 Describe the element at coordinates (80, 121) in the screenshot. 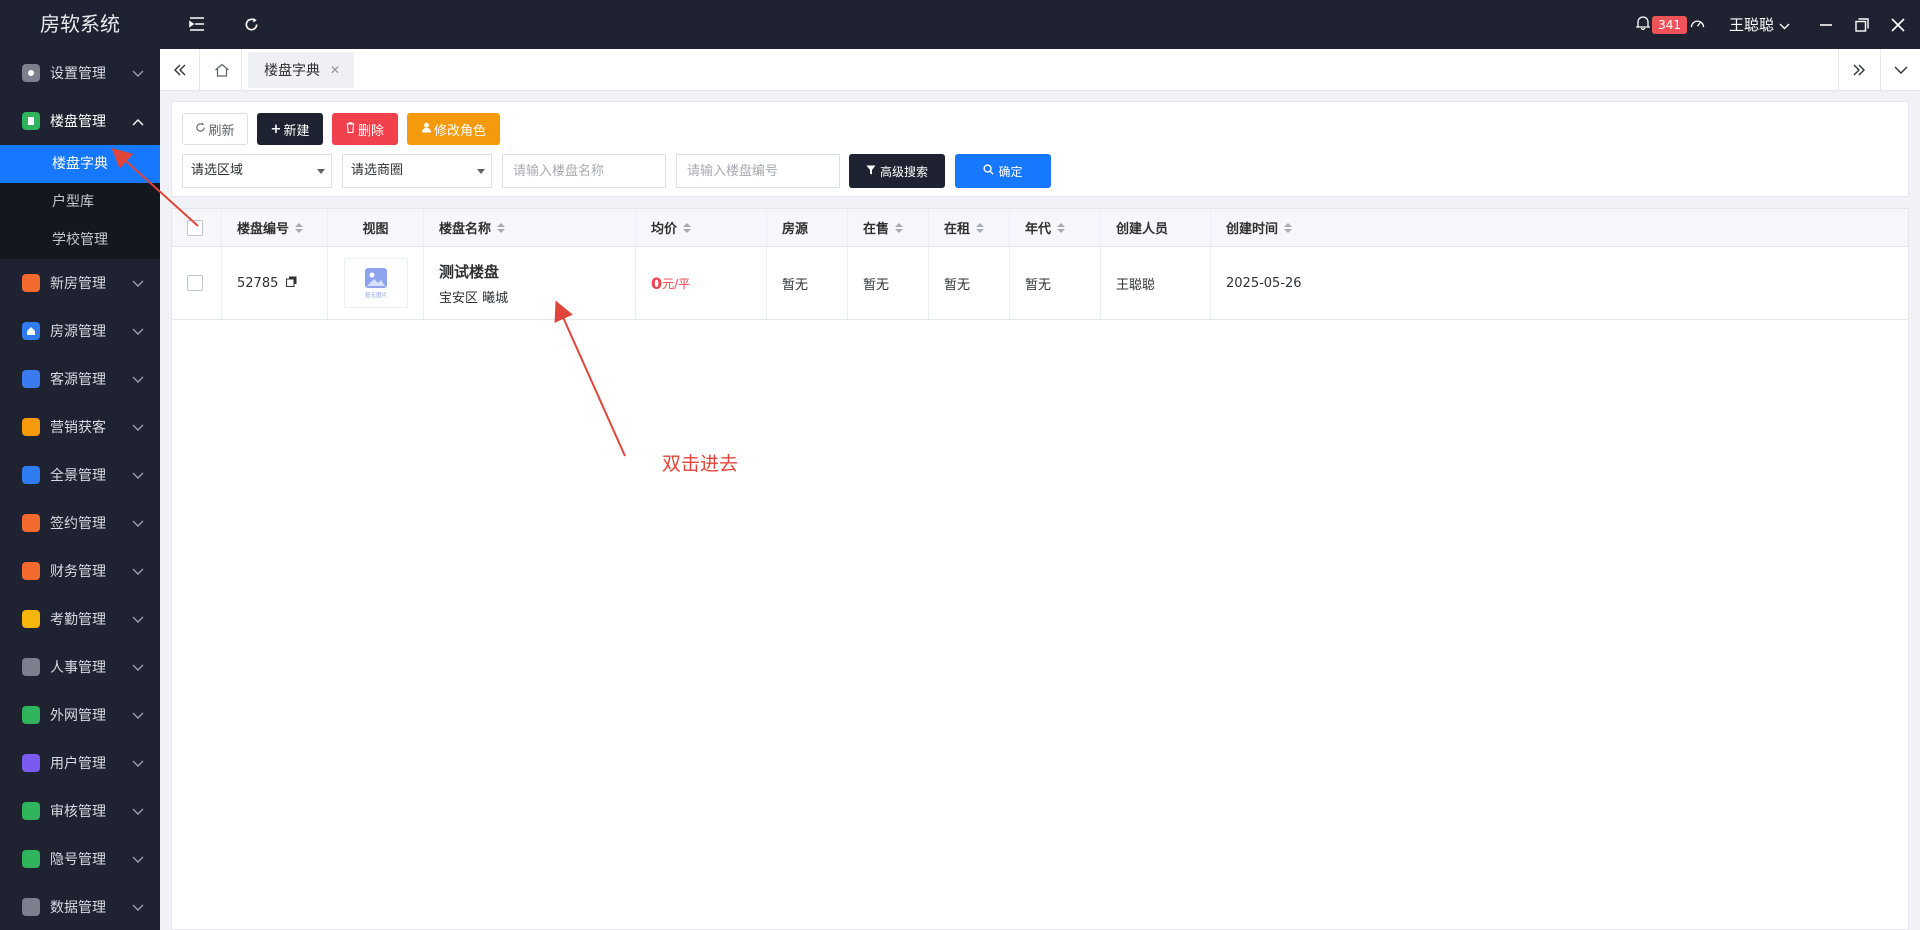

I see `sidebar-item-buildings: 楼盘管理` at that location.